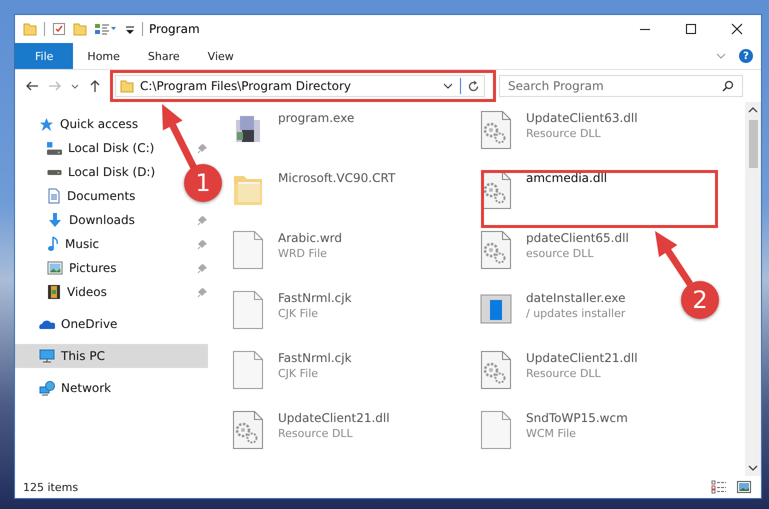 The image size is (769, 509). What do you see at coordinates (44, 56) in the screenshot?
I see `ribbon-tab: File` at bounding box center [44, 56].